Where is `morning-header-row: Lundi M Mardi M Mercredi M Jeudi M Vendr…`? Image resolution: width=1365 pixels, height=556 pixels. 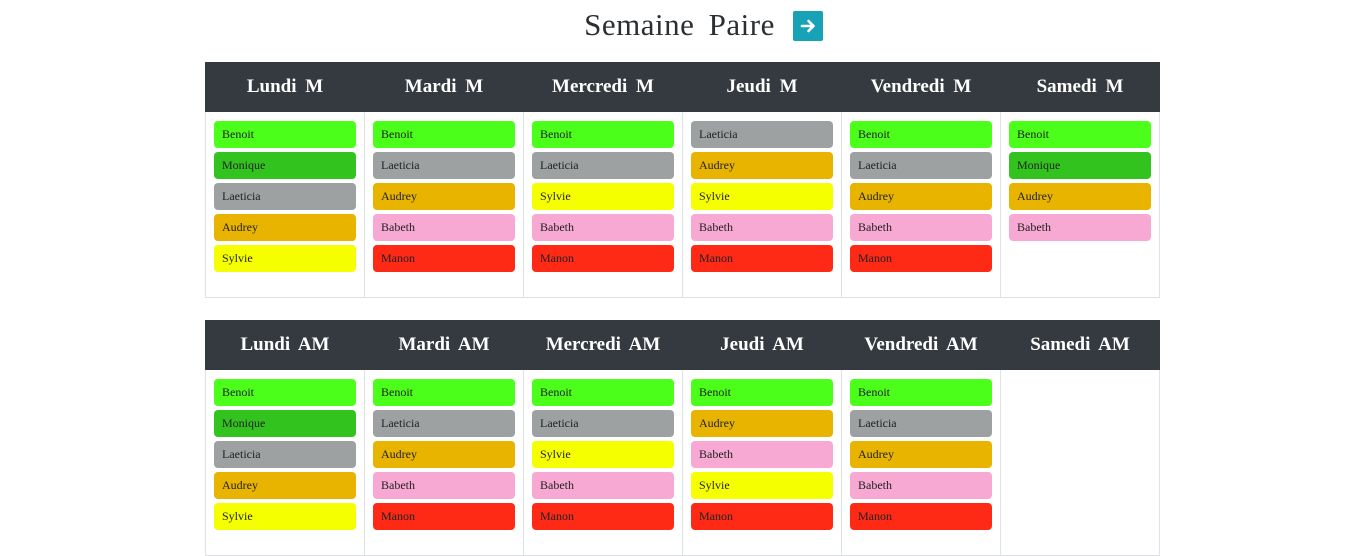 morning-header-row: Lundi M Mardi M Mercredi M Jeudi M Vendr… is located at coordinates (682, 87).